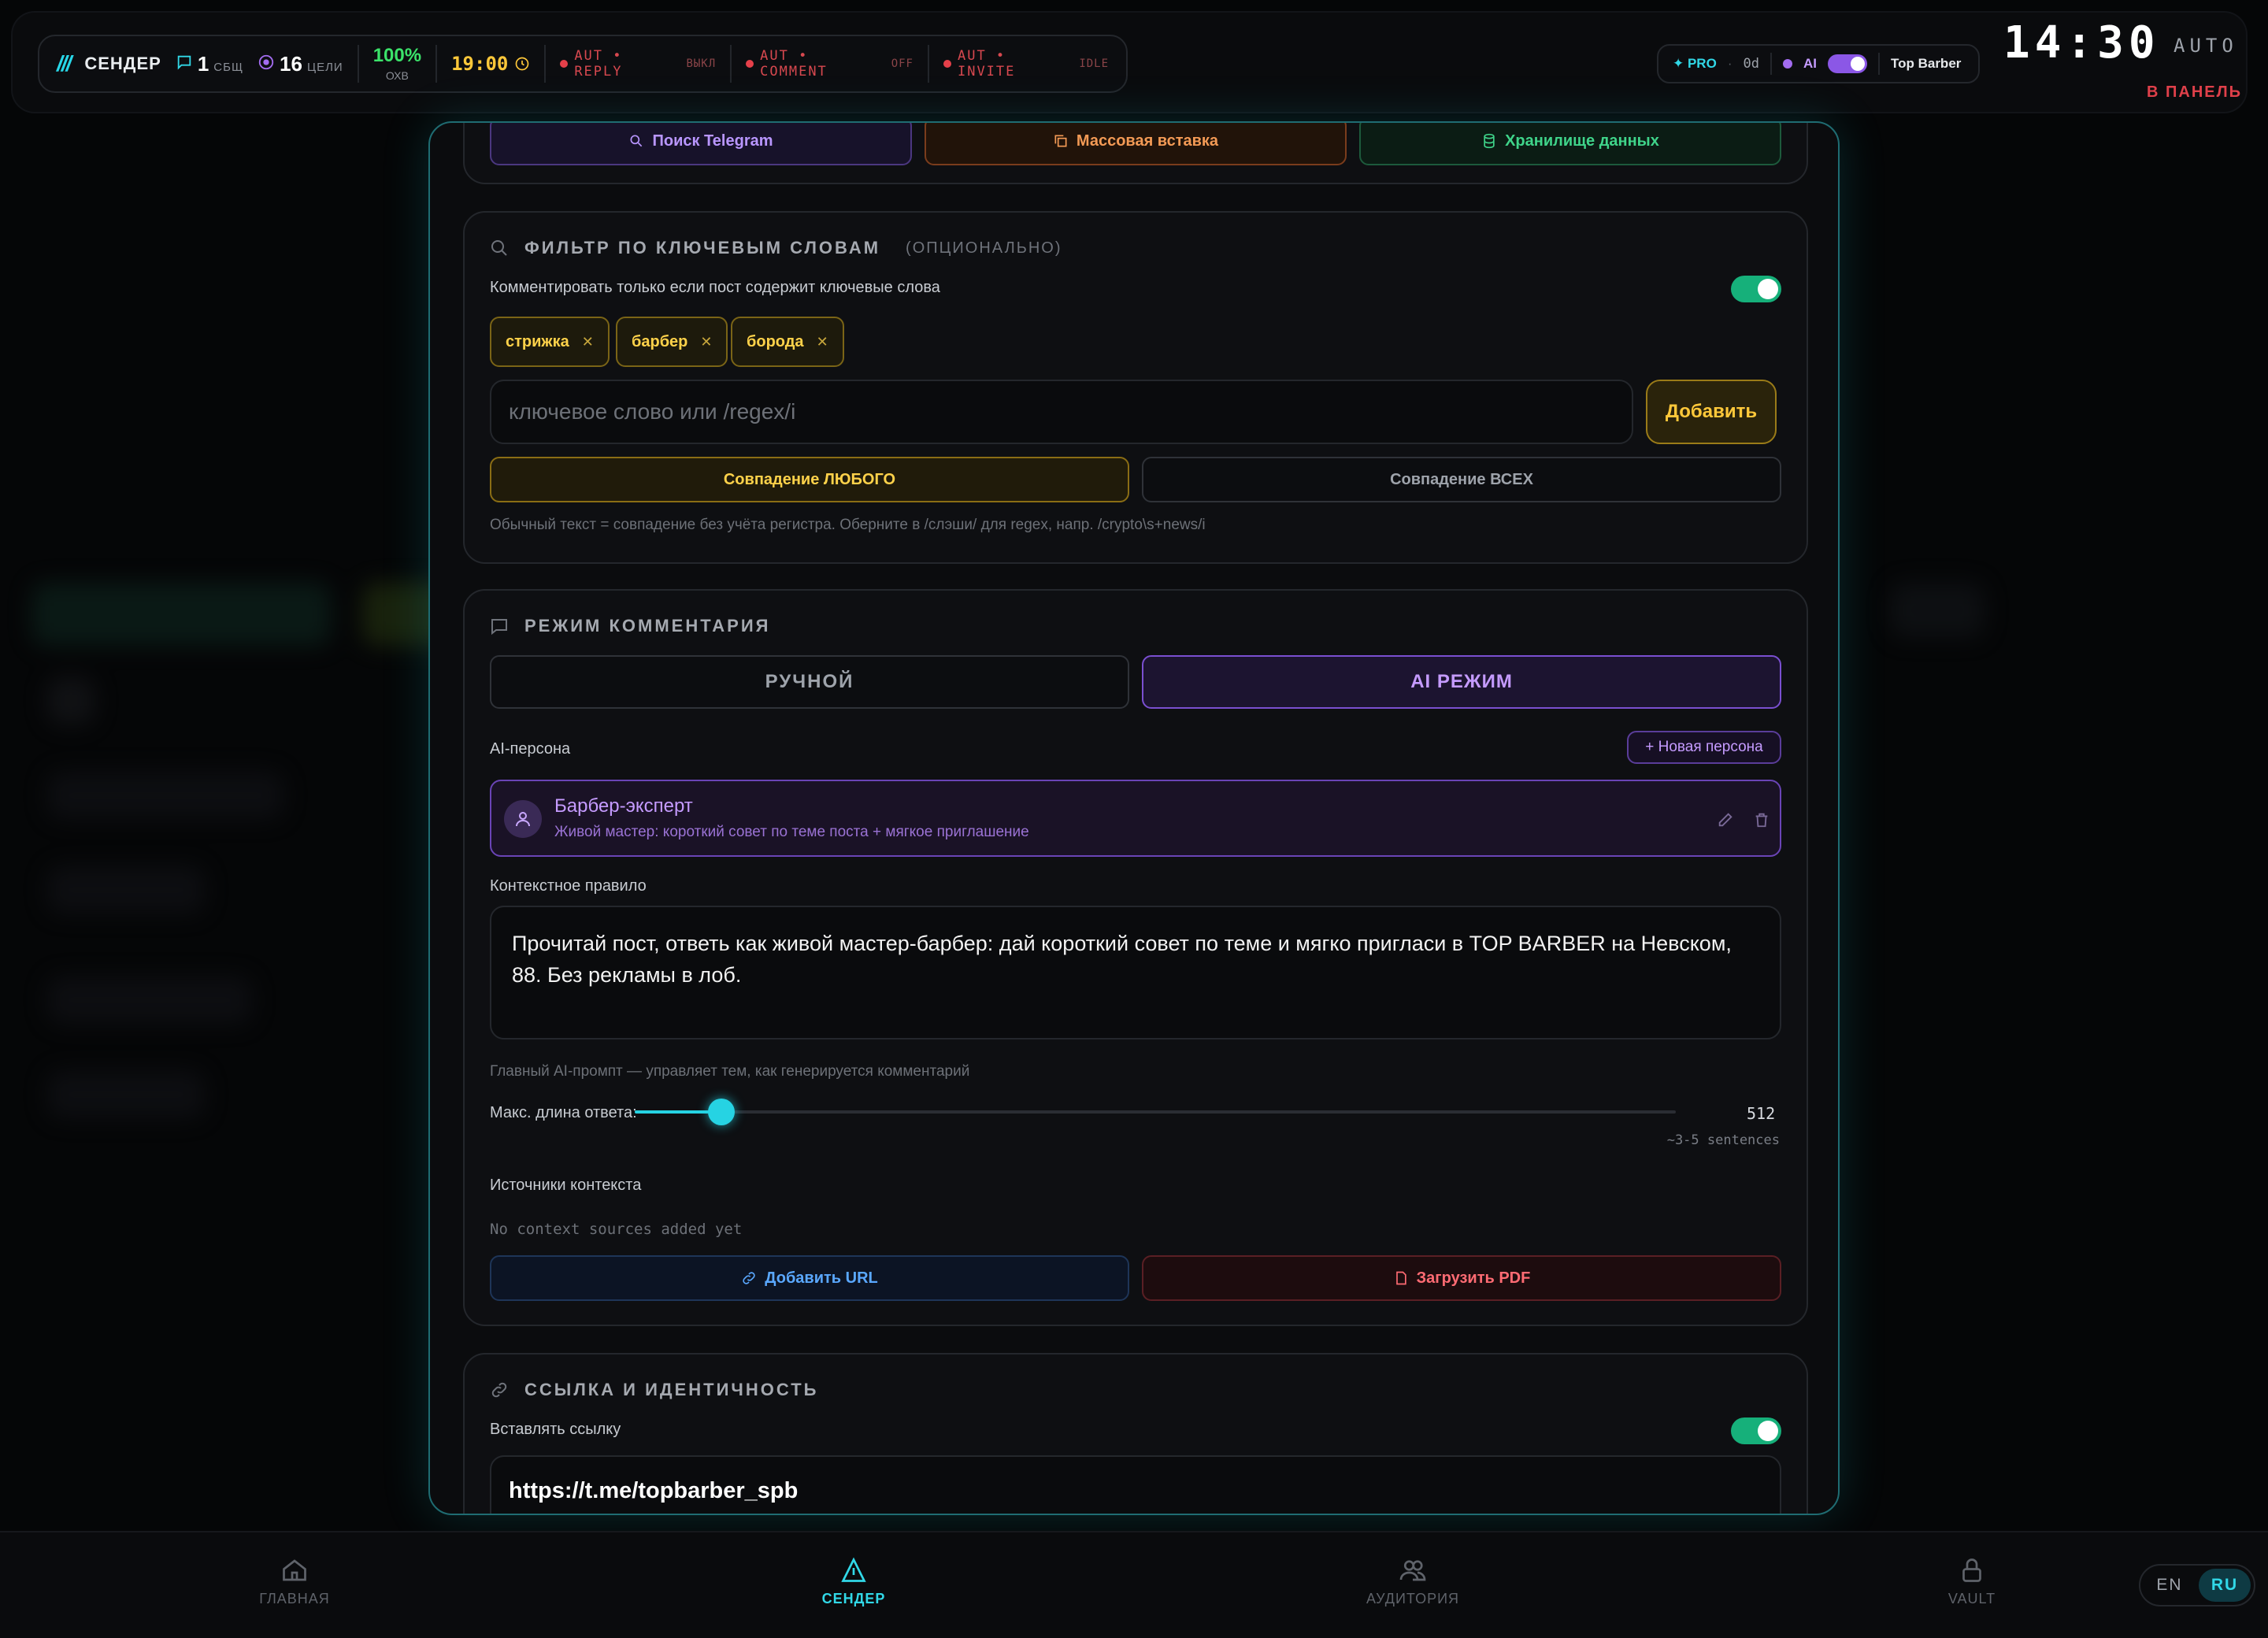 This screenshot has width=2268, height=1638. What do you see at coordinates (523, 819) in the screenshot?
I see `avatar` at bounding box center [523, 819].